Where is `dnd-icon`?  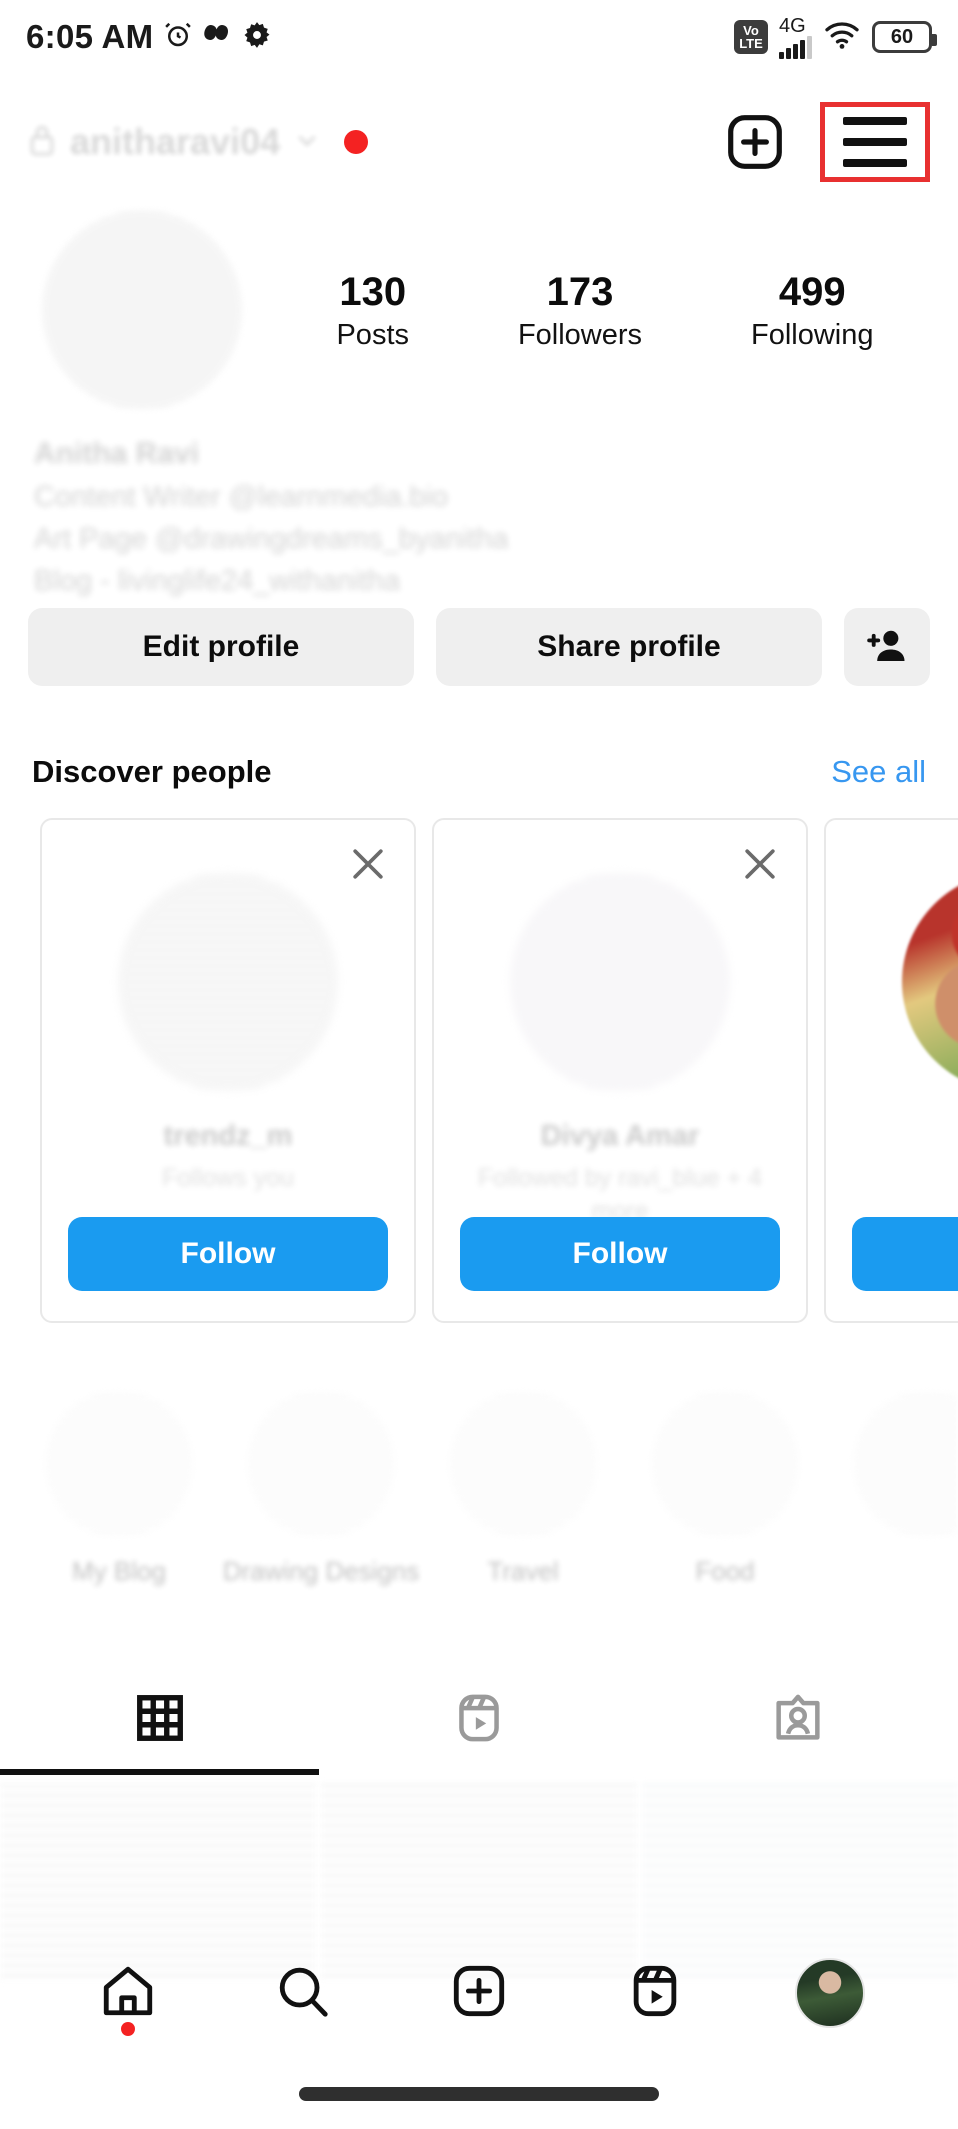 dnd-icon is located at coordinates (218, 37).